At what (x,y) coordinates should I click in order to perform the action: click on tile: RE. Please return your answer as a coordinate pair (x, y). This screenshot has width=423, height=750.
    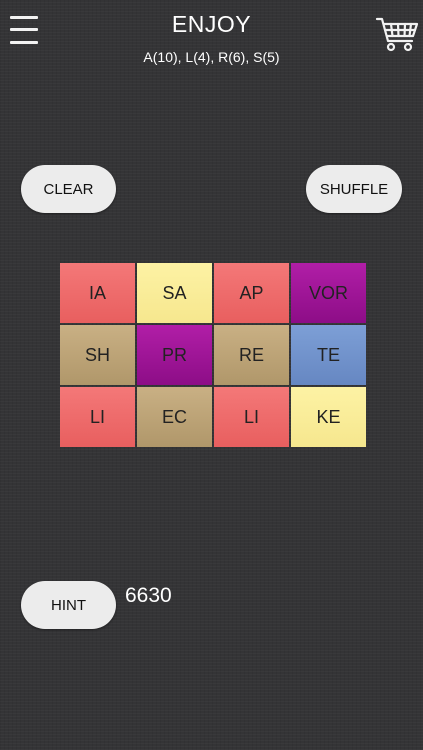
    Looking at the image, I should click on (251, 355).